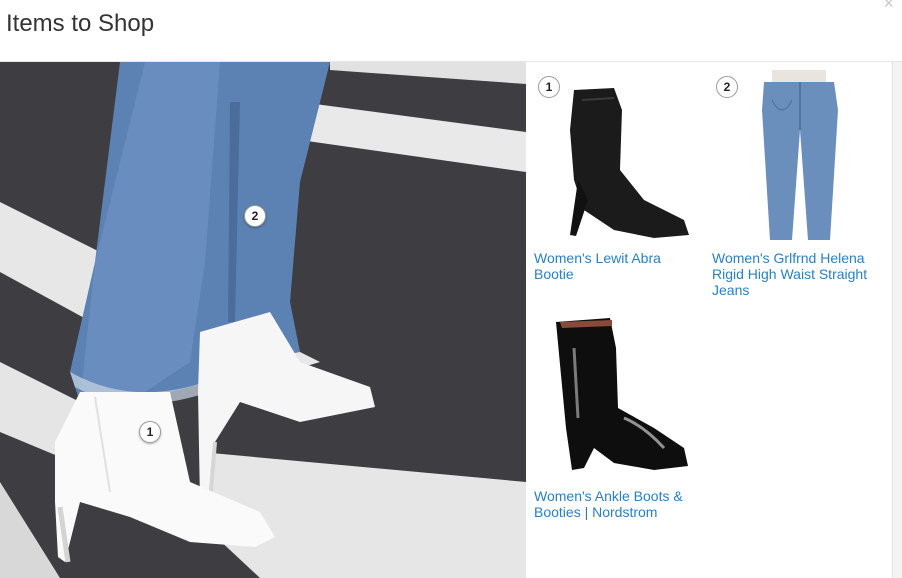 This screenshot has height=578, width=902. I want to click on product-image, so click(619, 393).